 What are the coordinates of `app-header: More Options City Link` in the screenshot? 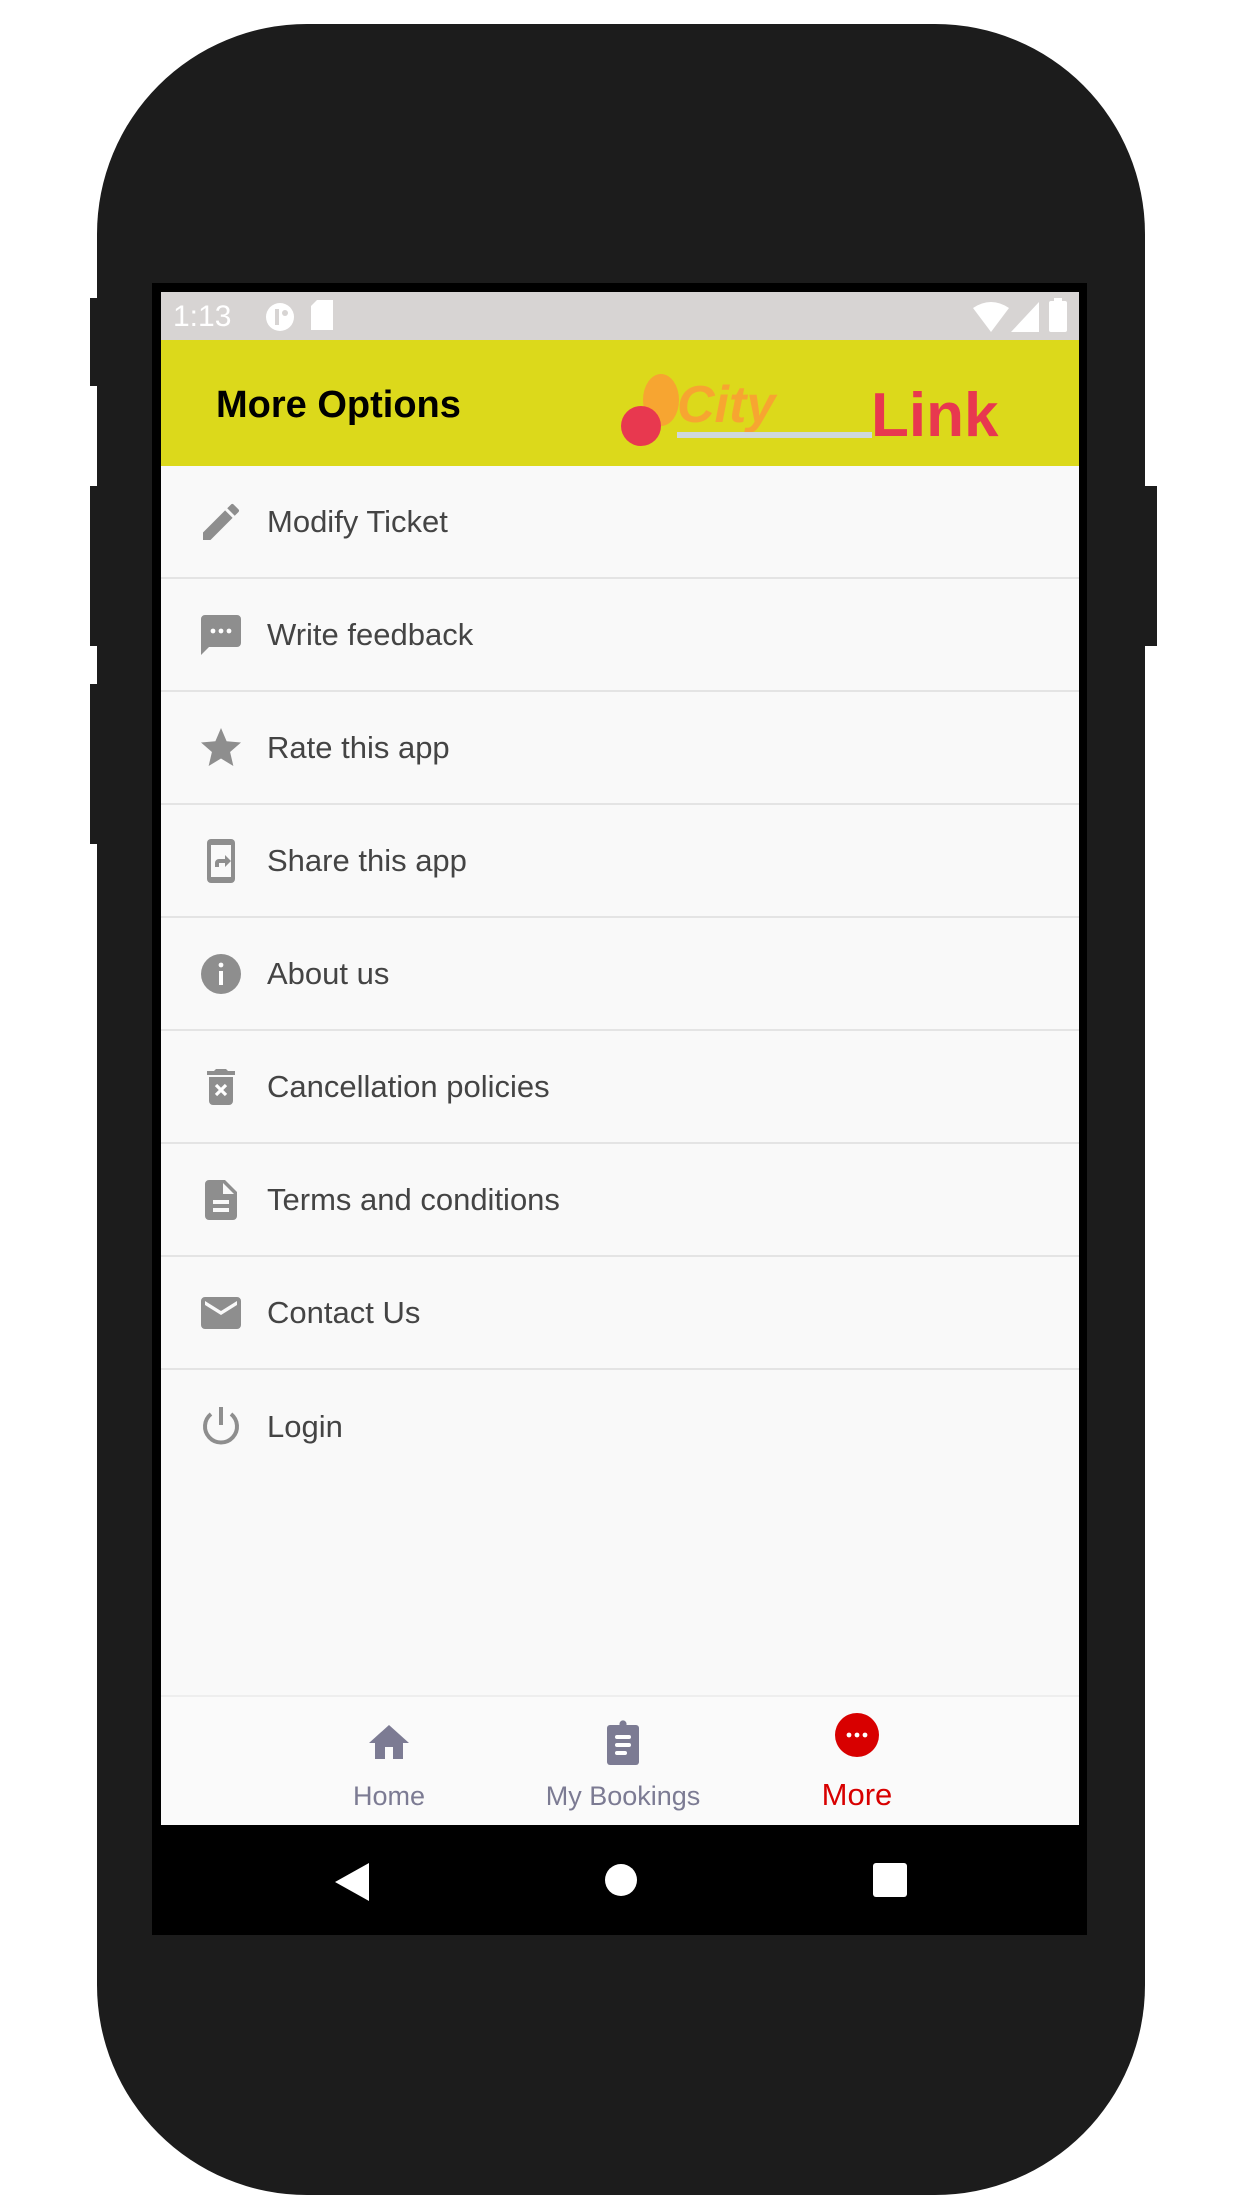 It's located at (620, 403).